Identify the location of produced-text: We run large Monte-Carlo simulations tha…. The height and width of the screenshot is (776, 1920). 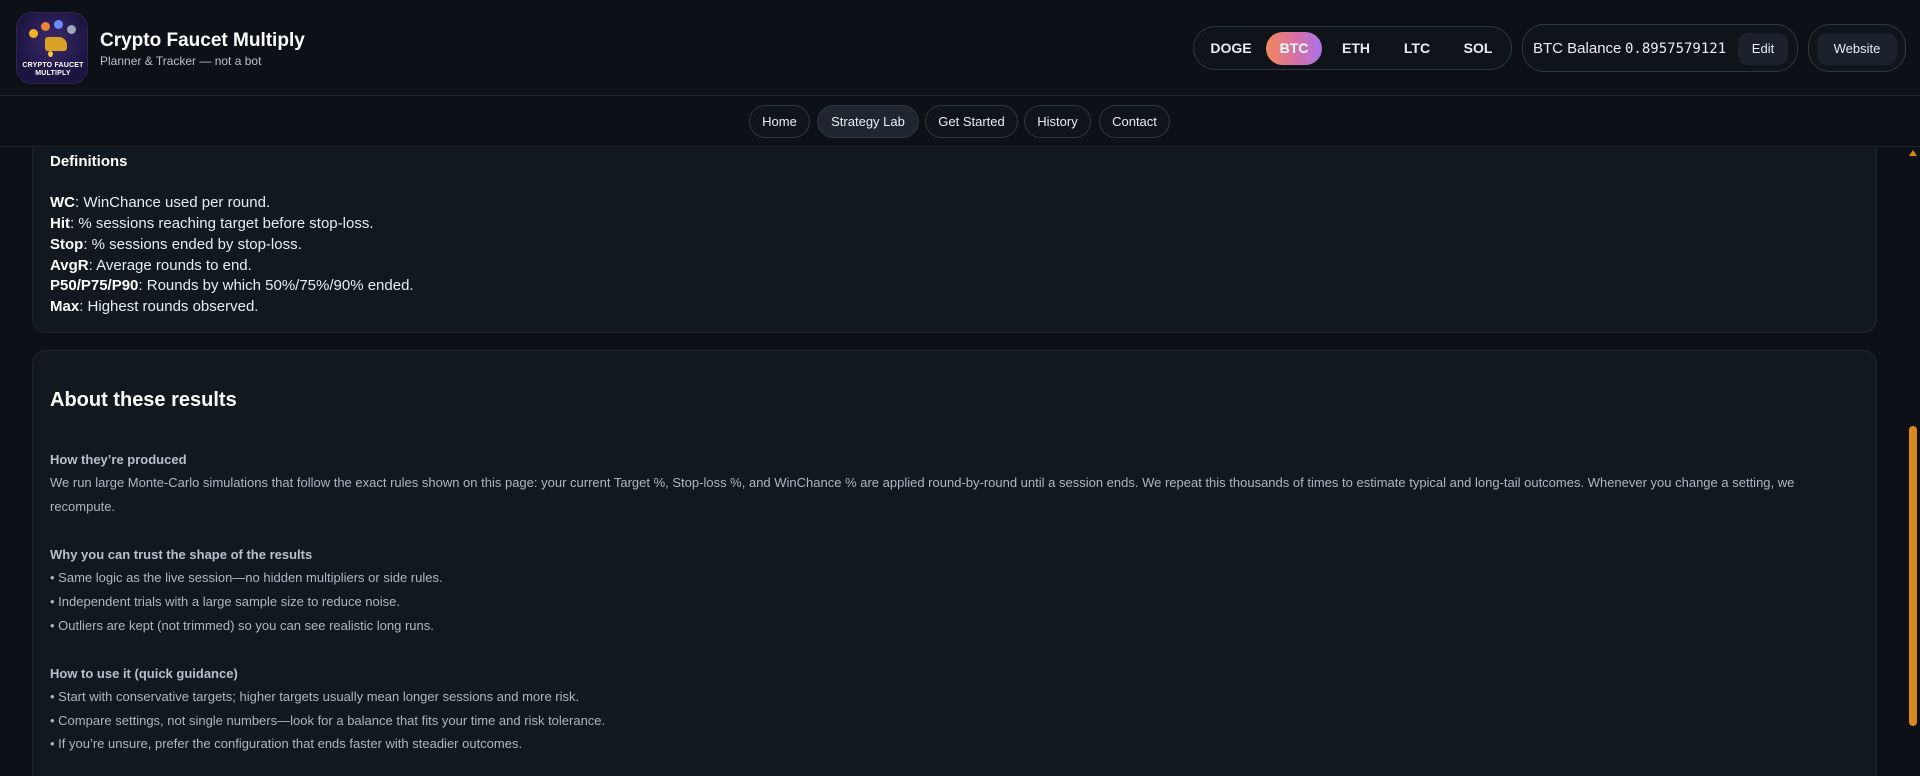
(922, 494).